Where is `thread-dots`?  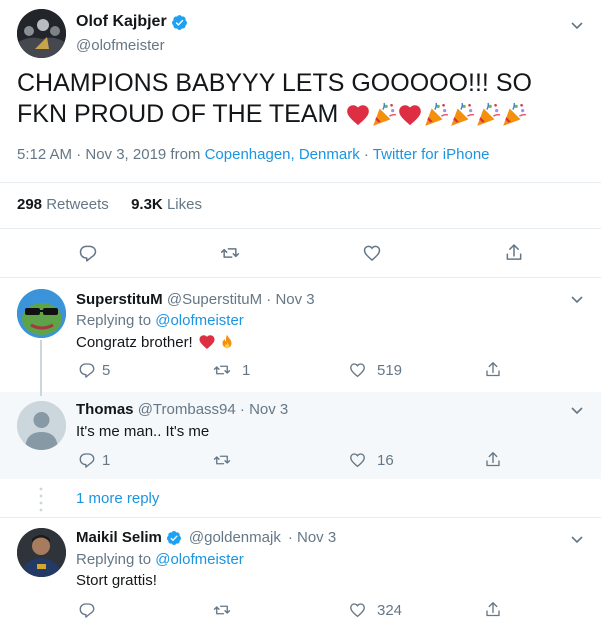
thread-dots is located at coordinates (41, 499).